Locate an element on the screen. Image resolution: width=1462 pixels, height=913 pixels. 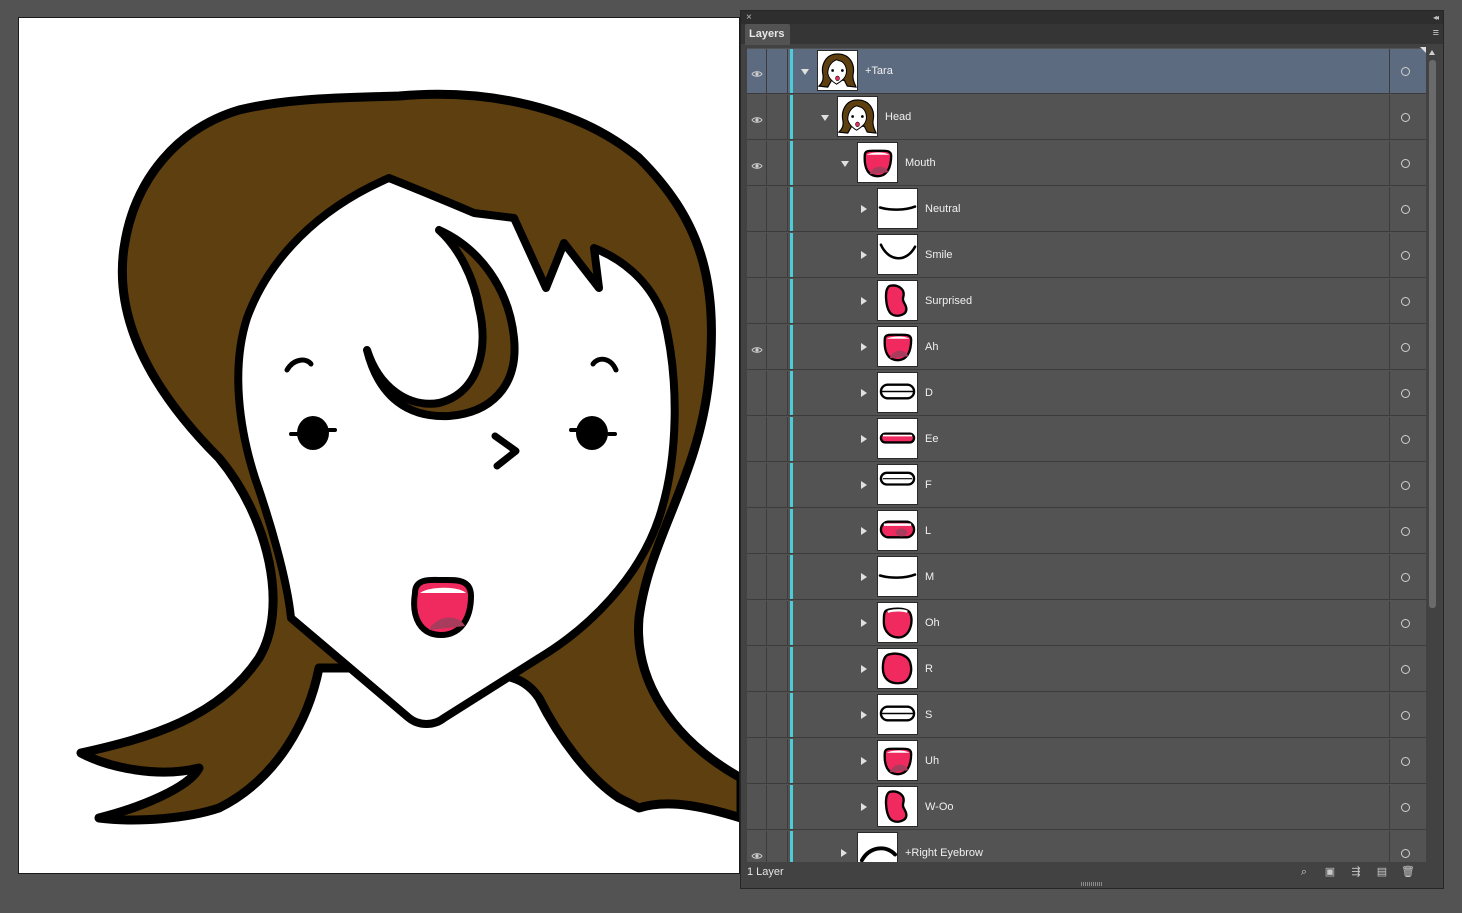
layer-name: Ah is located at coordinates (931, 347).